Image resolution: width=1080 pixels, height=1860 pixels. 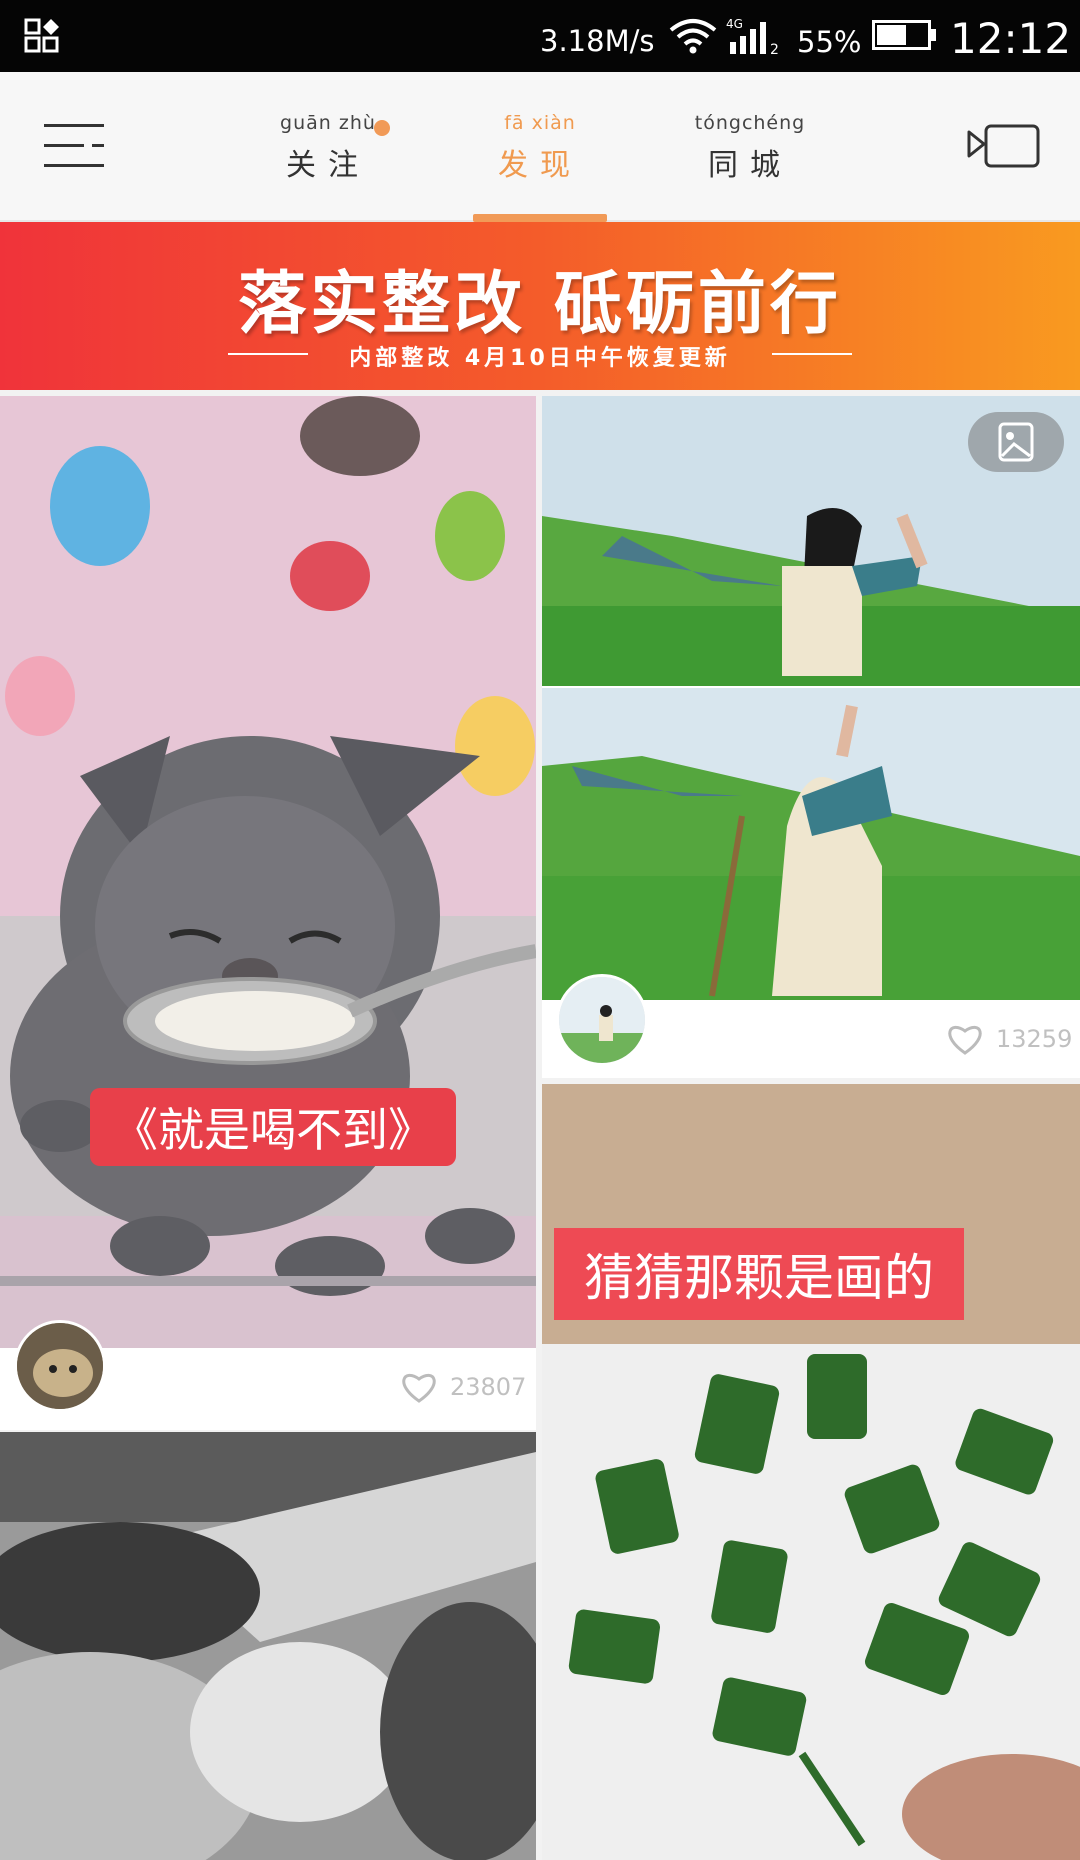 I want to click on feed-card-blurred, so click(x=268, y=1646).